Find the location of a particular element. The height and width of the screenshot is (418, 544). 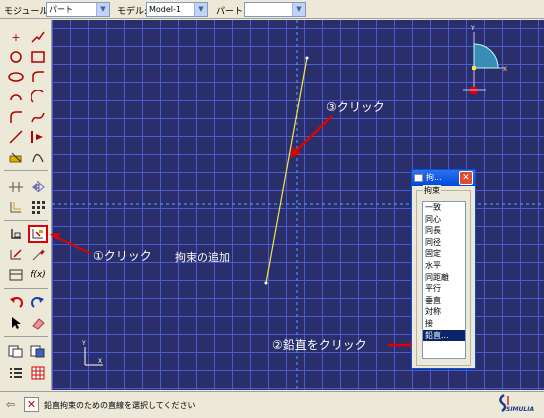

prompt-area: ⇦ ✕ 鉛直拘束のための直線を選択してください SIMULIA is located at coordinates (272, 404).